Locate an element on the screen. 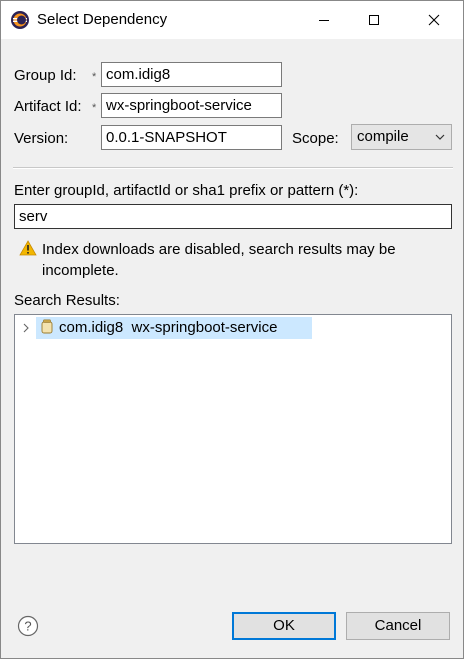 The width and height of the screenshot is (464, 659). close-icon is located at coordinates (434, 20).